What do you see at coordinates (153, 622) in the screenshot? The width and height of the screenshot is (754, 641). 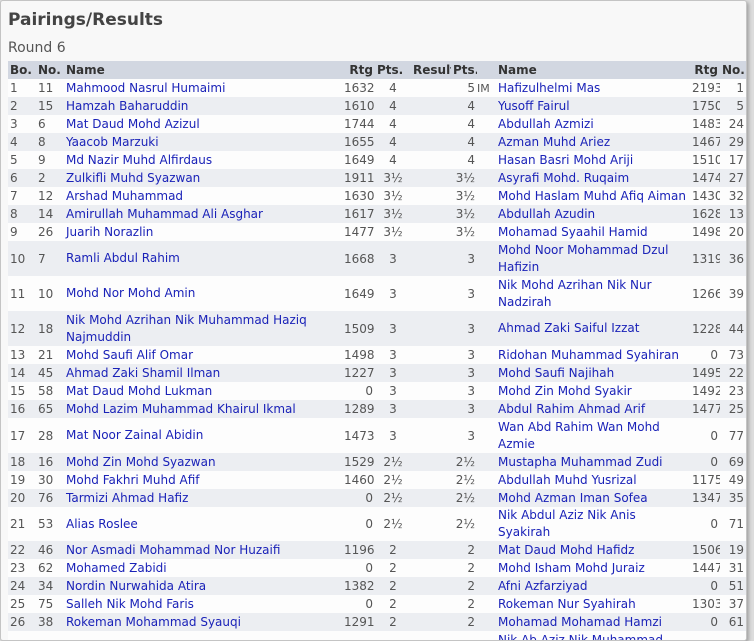 I see `white-player-name-link: Rokeman Mohammad Syauqi` at bounding box center [153, 622].